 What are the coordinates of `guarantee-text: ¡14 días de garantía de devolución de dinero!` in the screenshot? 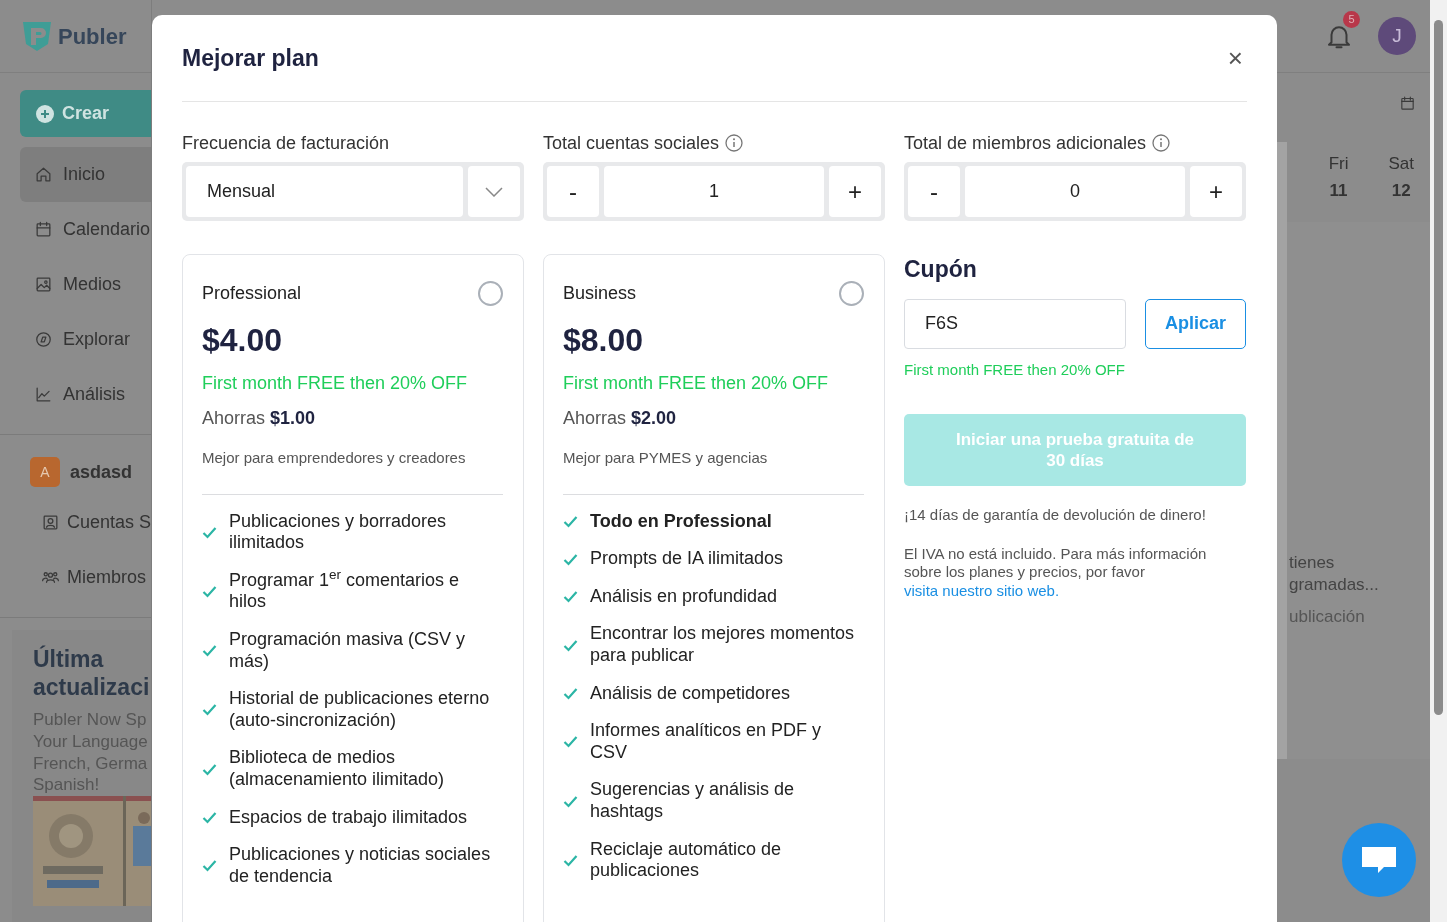 It's located at (1055, 515).